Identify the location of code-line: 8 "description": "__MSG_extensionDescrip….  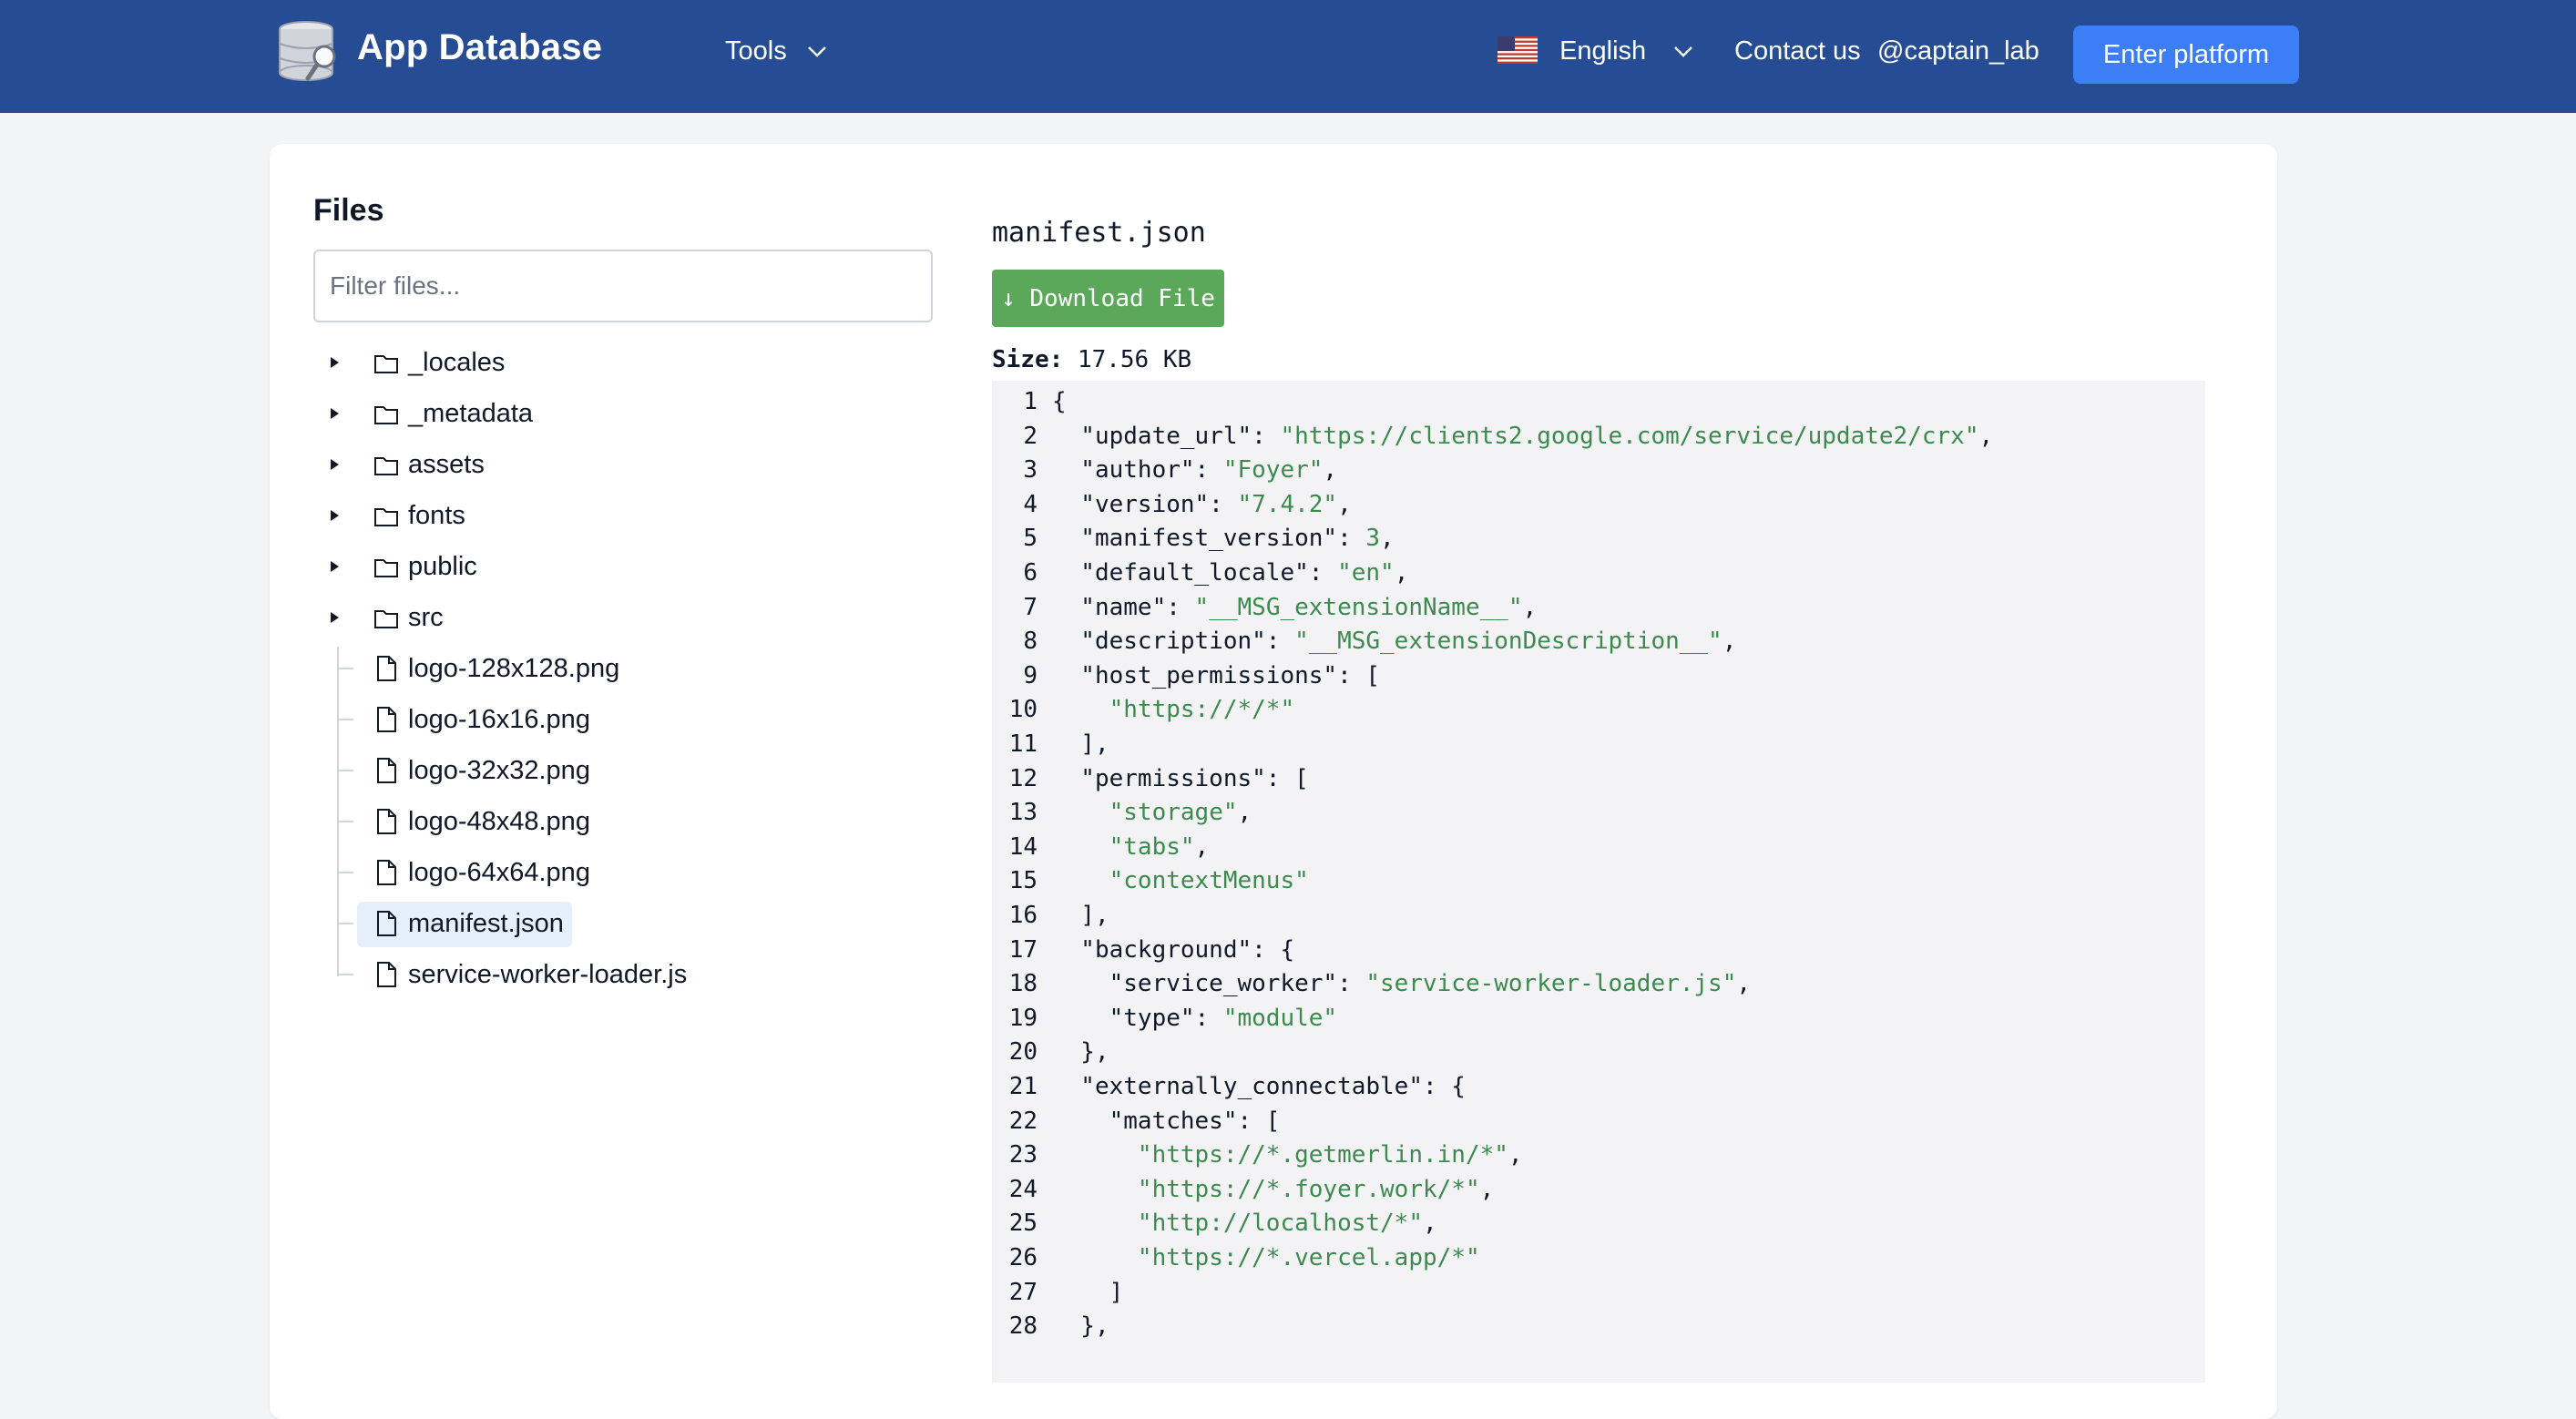
(1598, 641).